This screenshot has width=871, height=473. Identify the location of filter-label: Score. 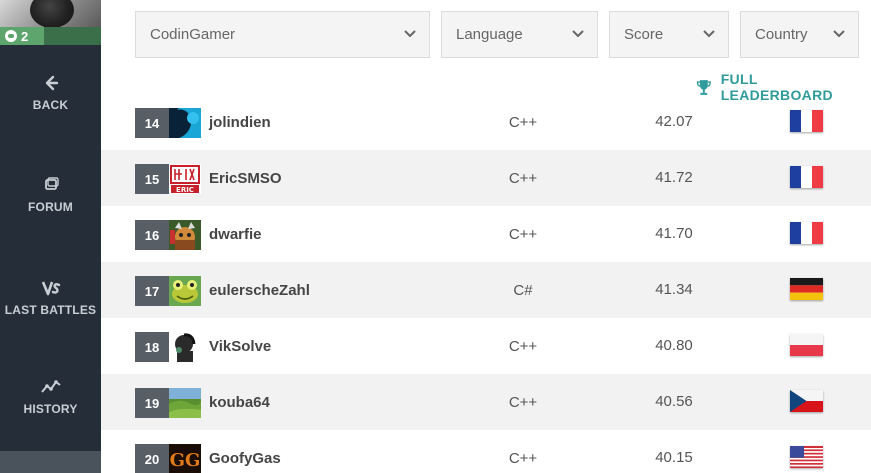
(644, 34).